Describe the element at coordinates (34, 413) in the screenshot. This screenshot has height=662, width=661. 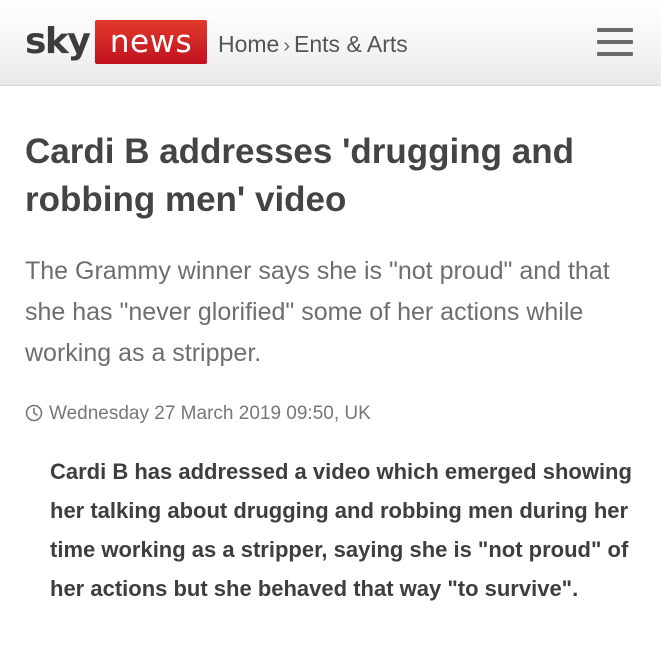
I see `clock-icon` at that location.